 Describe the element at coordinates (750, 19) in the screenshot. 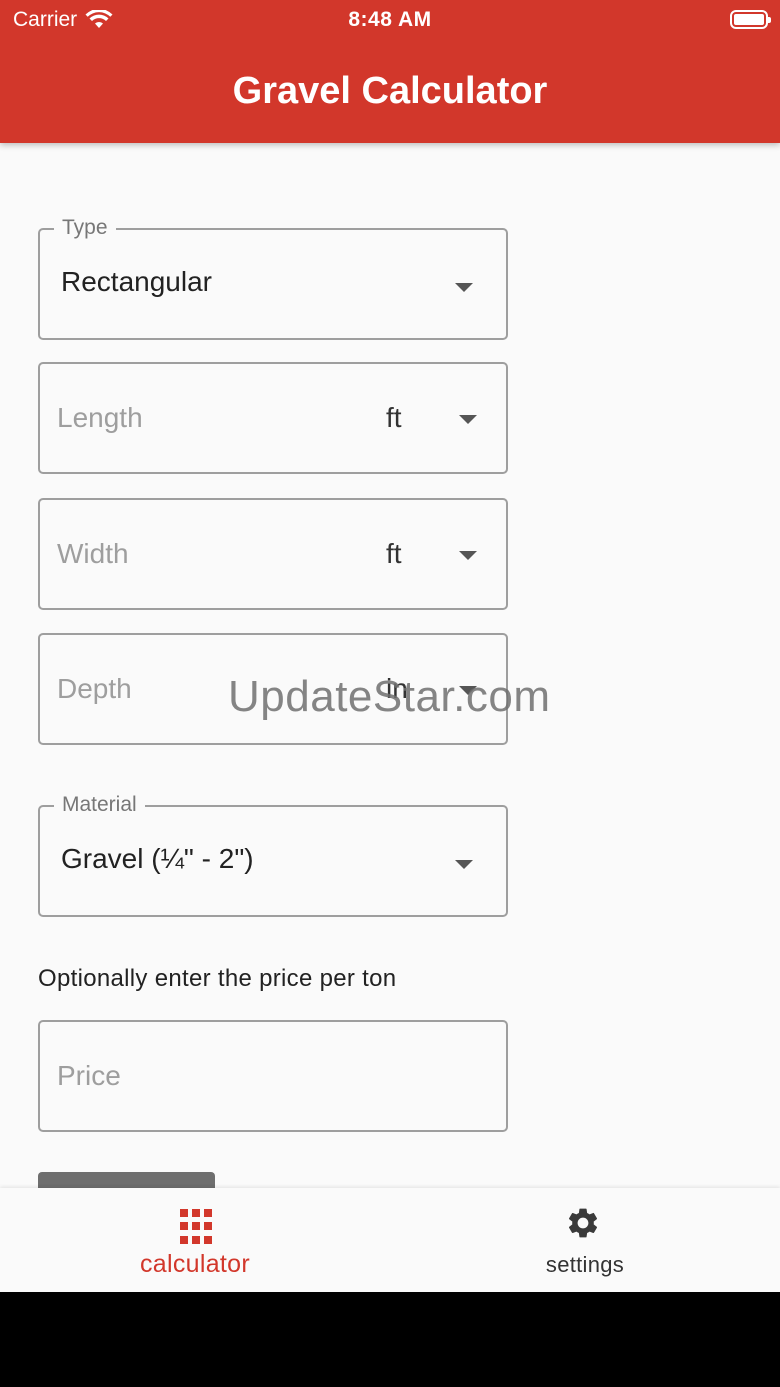

I see `battery-icon` at that location.